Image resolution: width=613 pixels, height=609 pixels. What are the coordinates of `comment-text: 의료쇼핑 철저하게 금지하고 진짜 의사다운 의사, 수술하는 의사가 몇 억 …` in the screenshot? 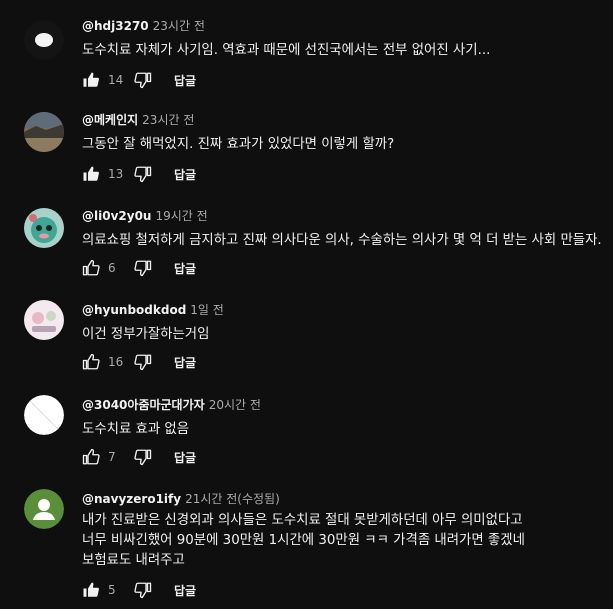 It's located at (342, 240).